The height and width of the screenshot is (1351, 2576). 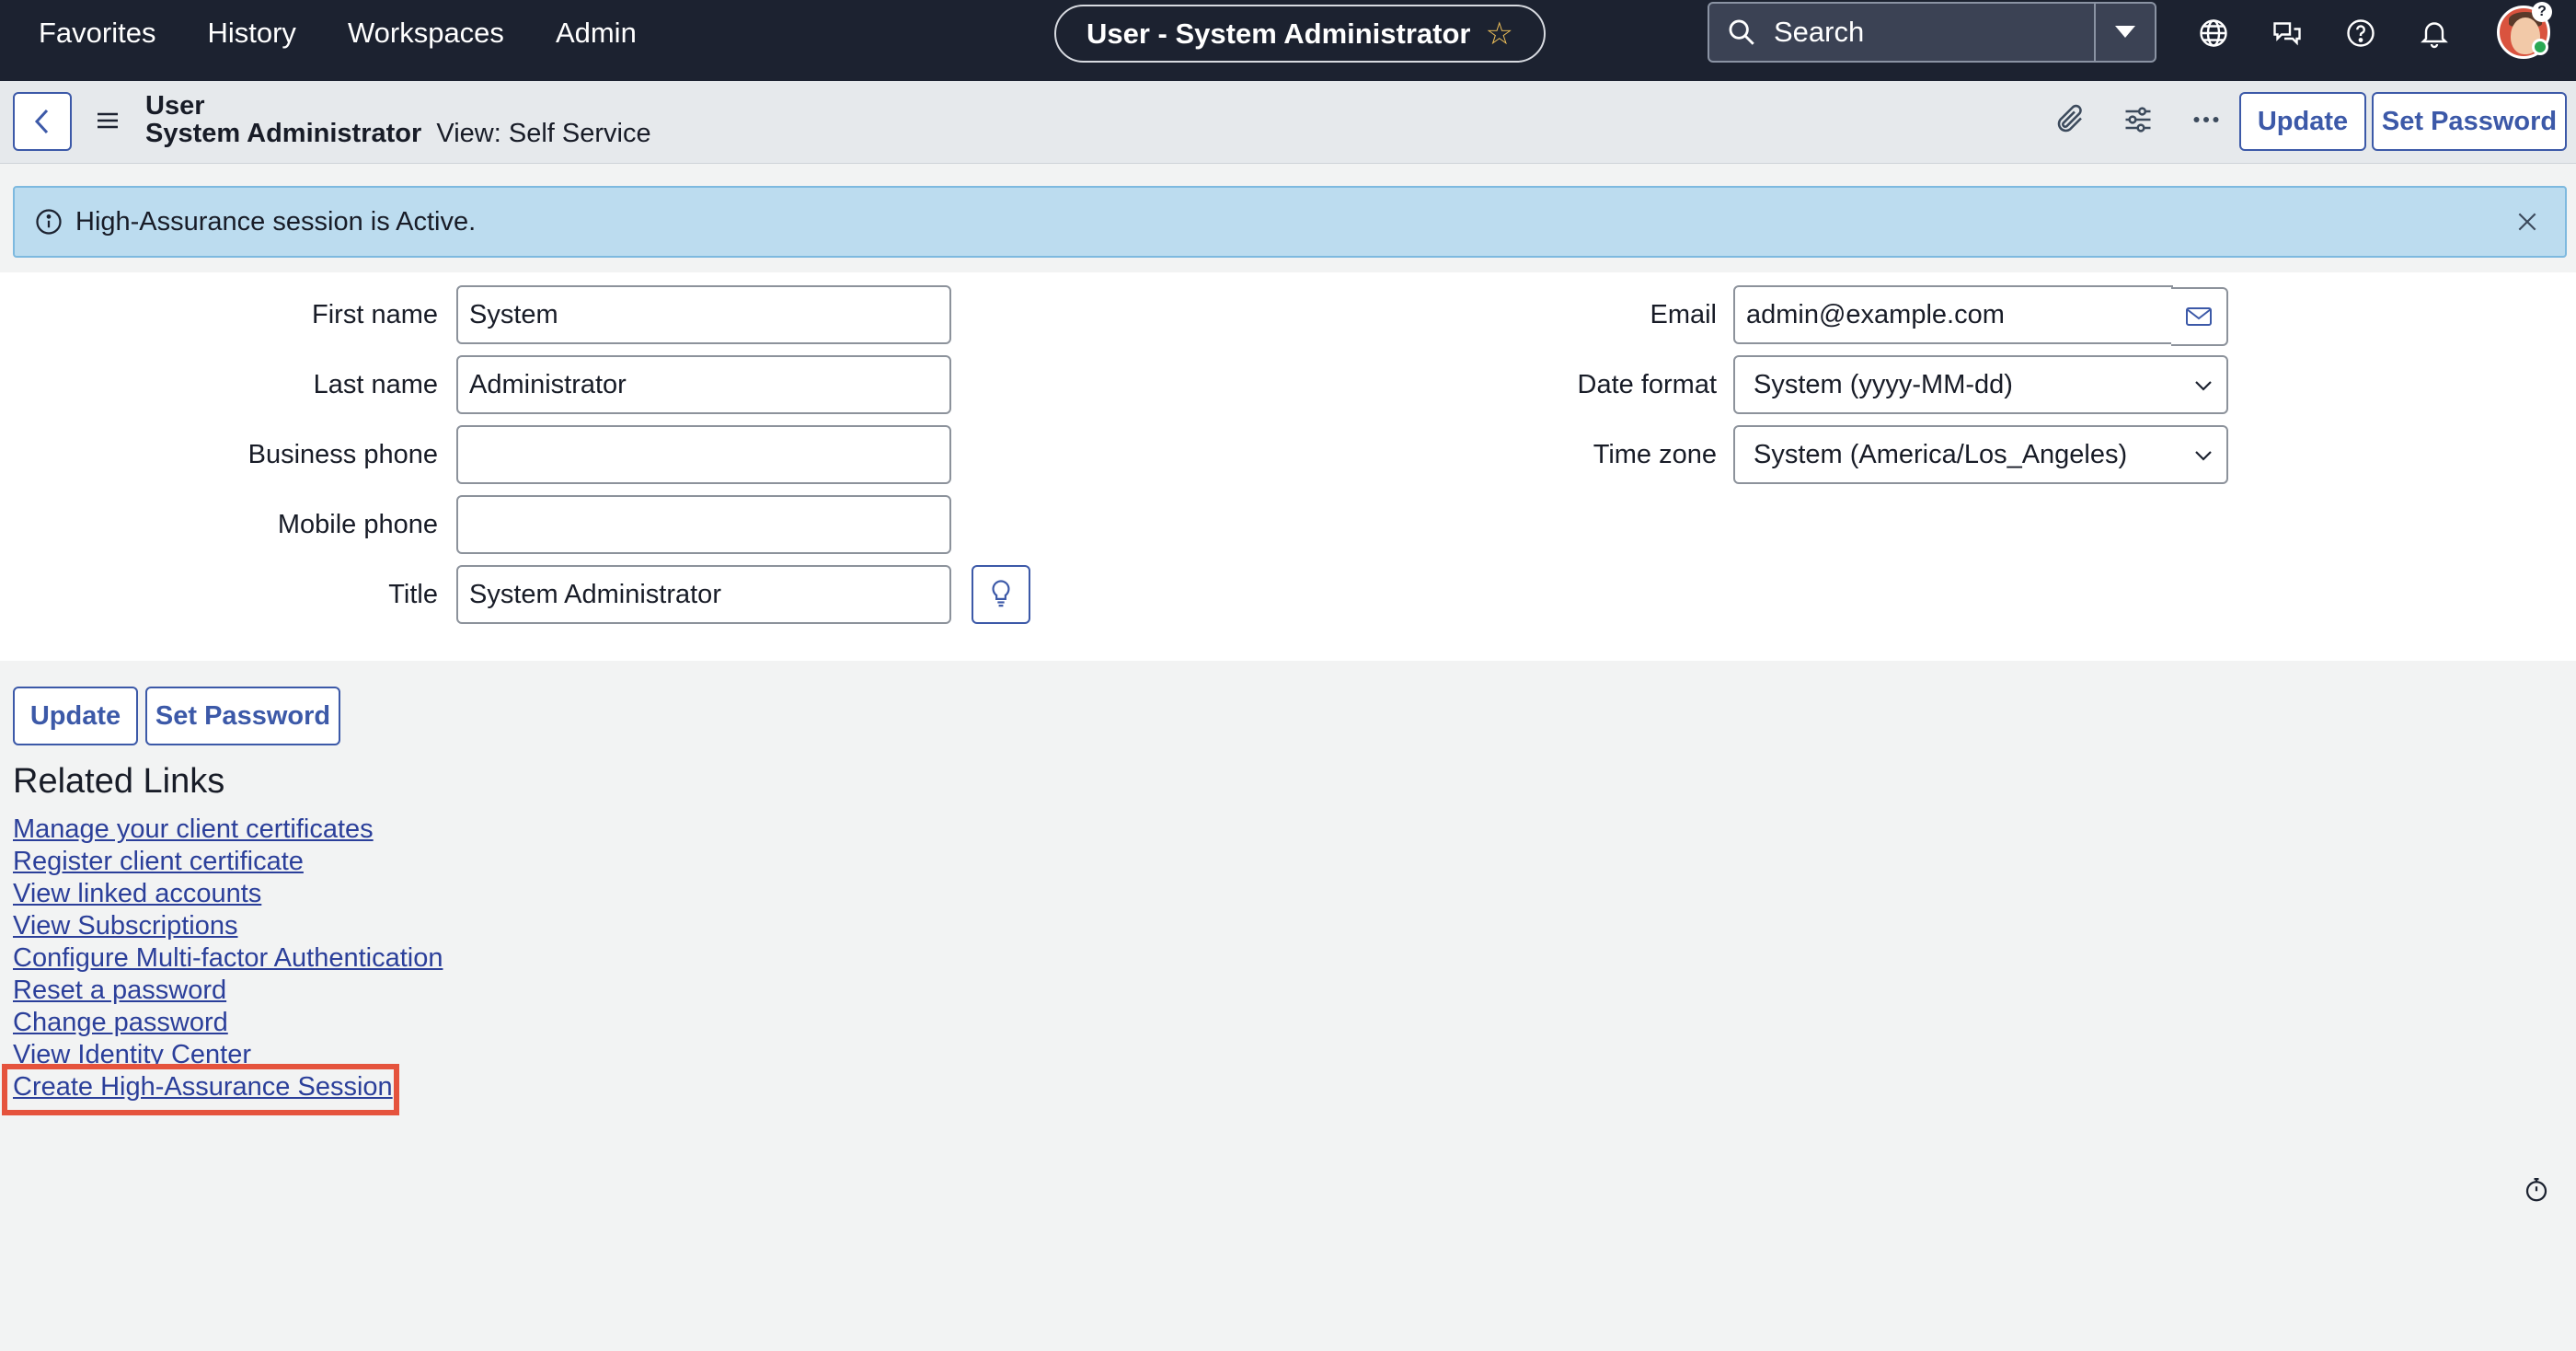 What do you see at coordinates (426, 33) in the screenshot?
I see `nav-workspaces: Workspaces` at bounding box center [426, 33].